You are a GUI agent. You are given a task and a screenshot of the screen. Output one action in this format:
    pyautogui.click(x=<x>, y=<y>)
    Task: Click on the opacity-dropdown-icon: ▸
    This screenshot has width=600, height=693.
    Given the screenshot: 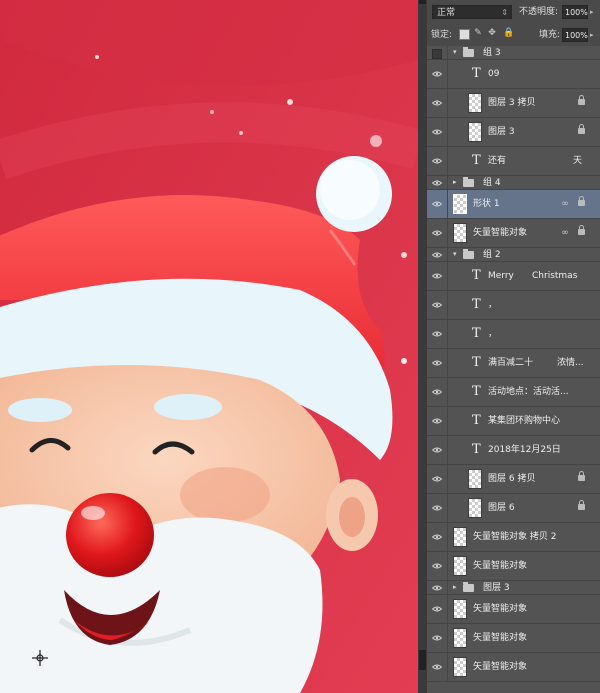 What is the action you would take?
    pyautogui.click(x=592, y=12)
    